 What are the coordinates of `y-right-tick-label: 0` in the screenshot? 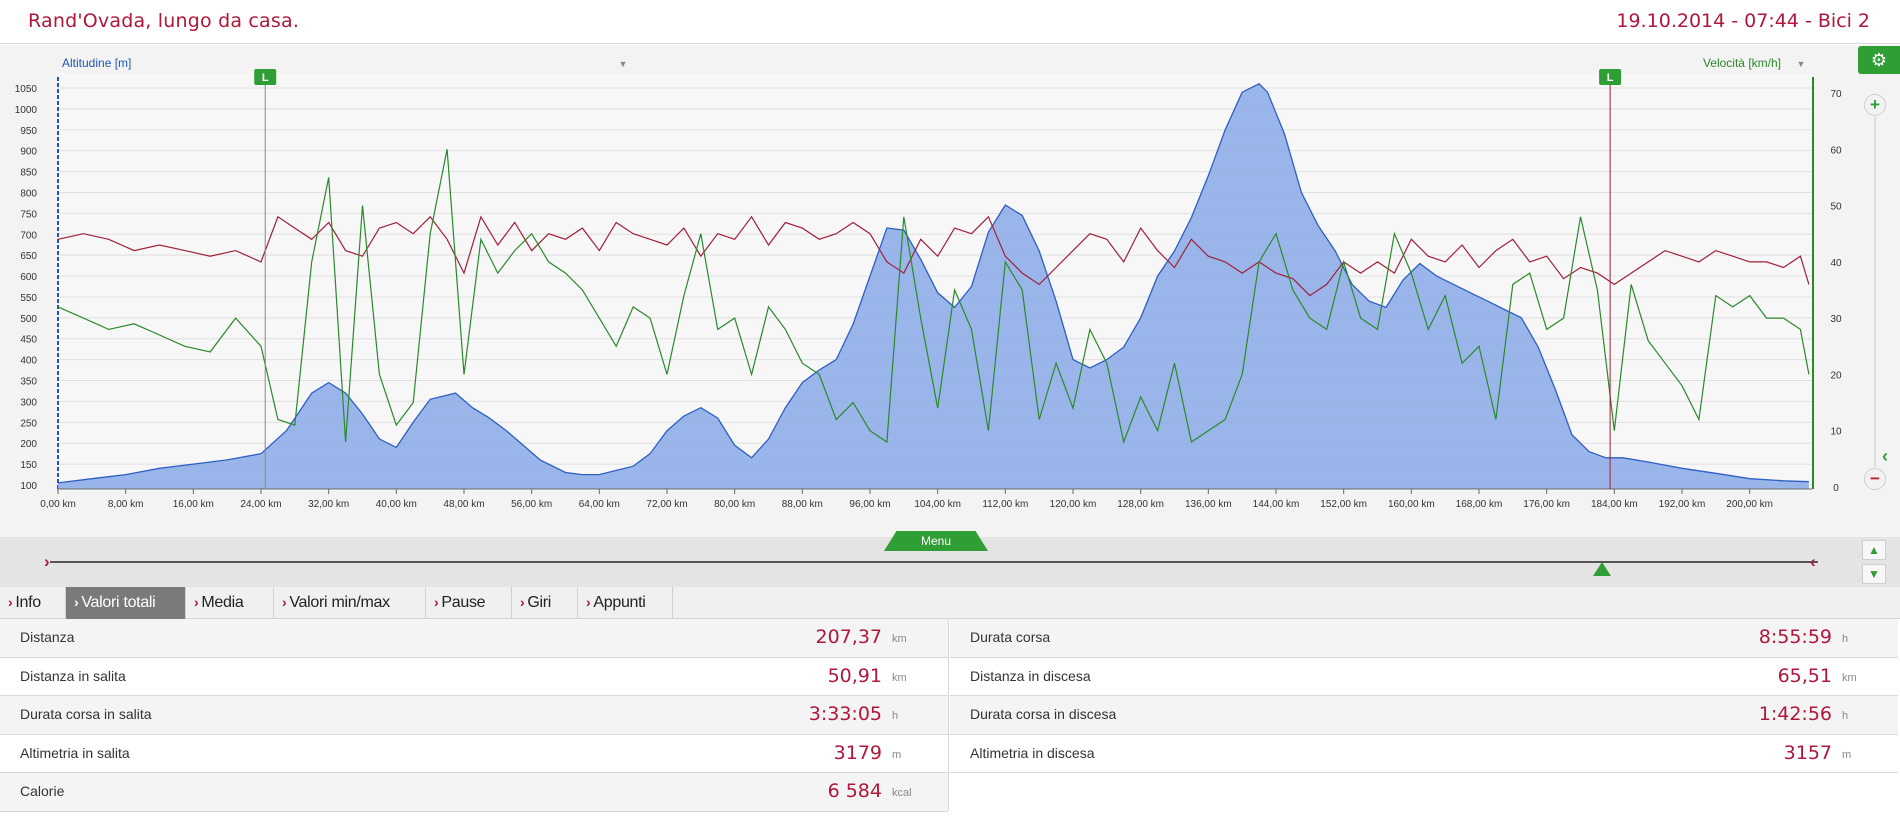 It's located at (1836, 488).